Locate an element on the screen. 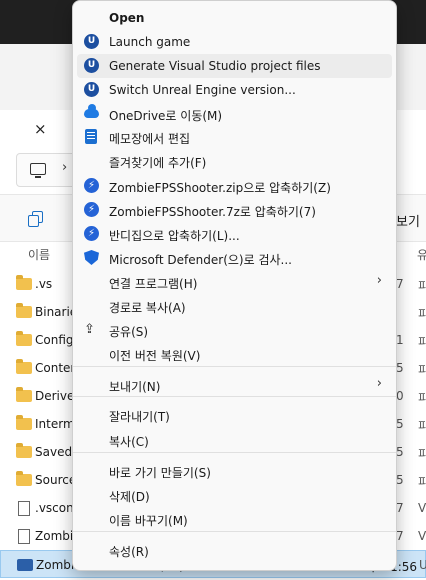  share-icon: ⇪ is located at coordinates (89, 329).